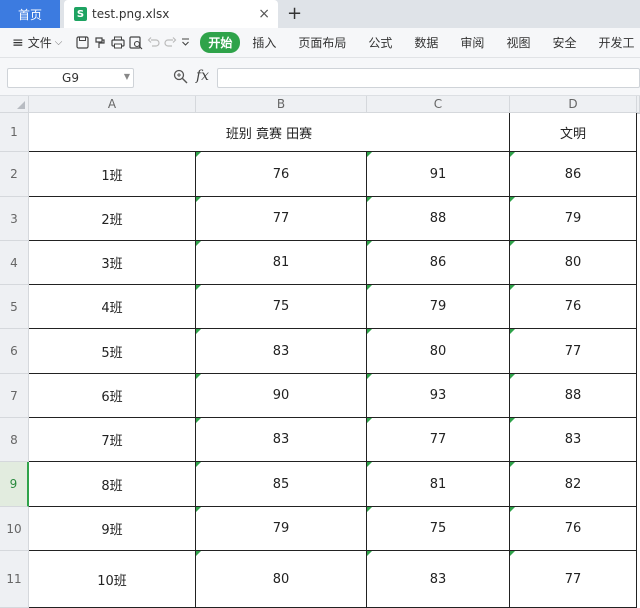 This screenshot has height=608, width=640. Describe the element at coordinates (14, 440) in the screenshot. I see `row-header-8: 8` at that location.